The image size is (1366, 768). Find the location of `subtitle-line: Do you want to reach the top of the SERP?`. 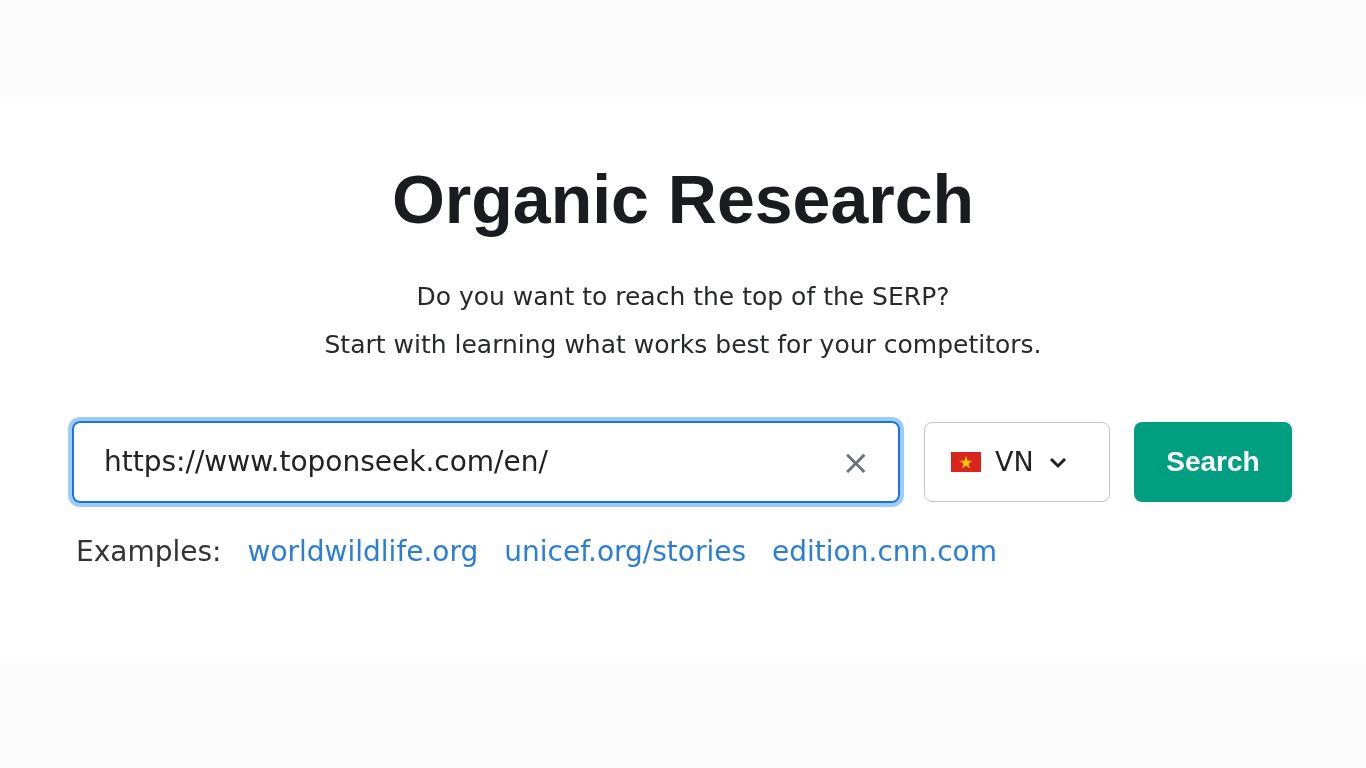

subtitle-line: Do you want to reach the top of the SERP? is located at coordinates (683, 297).